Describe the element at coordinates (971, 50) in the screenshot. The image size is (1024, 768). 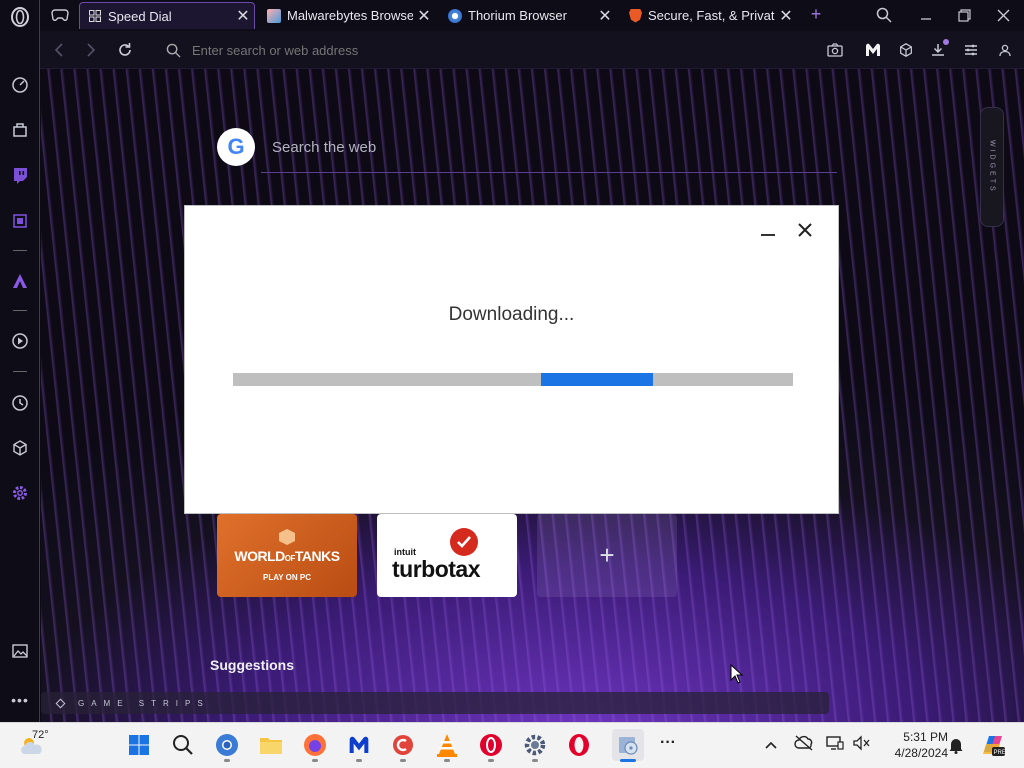
I see `easy-setup-icon` at that location.